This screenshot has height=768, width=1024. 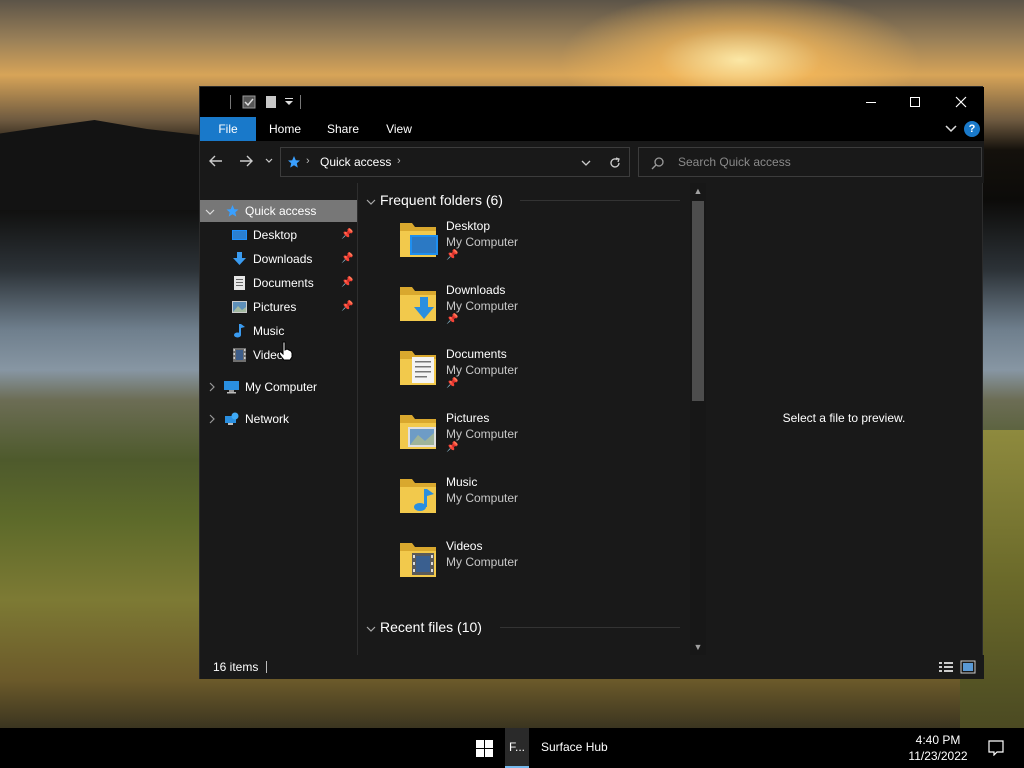 What do you see at coordinates (734, 162) in the screenshot?
I see `search-placeholder: Search Quick access` at bounding box center [734, 162].